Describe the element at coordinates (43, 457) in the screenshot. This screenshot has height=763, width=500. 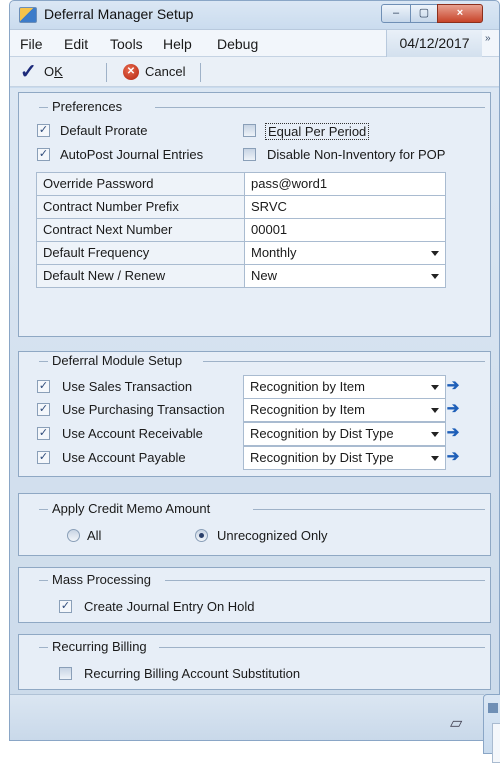
I see `use-account-payable-checkbox: ✓` at that location.